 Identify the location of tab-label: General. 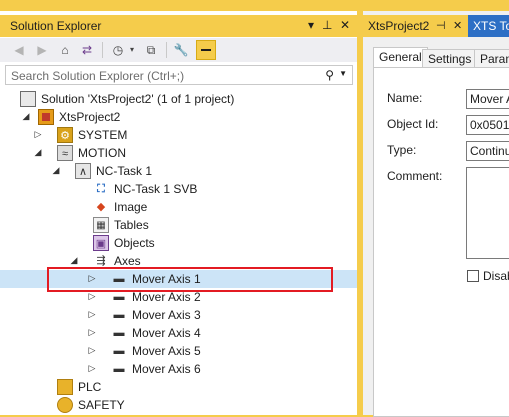
(400, 57).